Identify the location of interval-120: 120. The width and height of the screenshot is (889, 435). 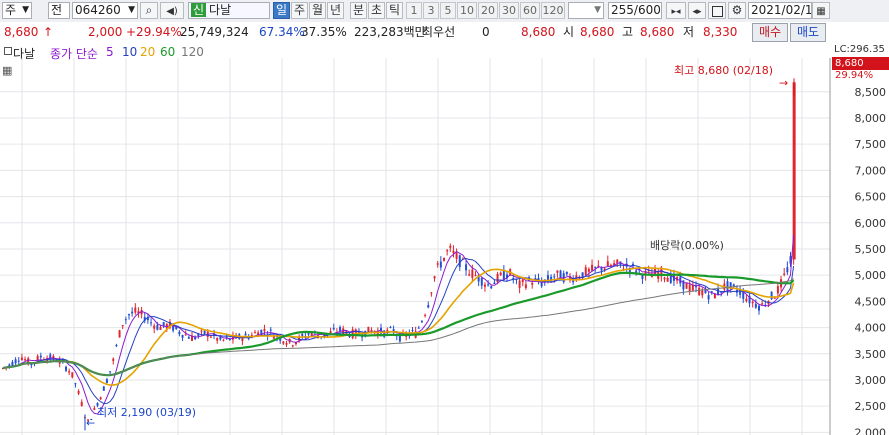
(553, 10).